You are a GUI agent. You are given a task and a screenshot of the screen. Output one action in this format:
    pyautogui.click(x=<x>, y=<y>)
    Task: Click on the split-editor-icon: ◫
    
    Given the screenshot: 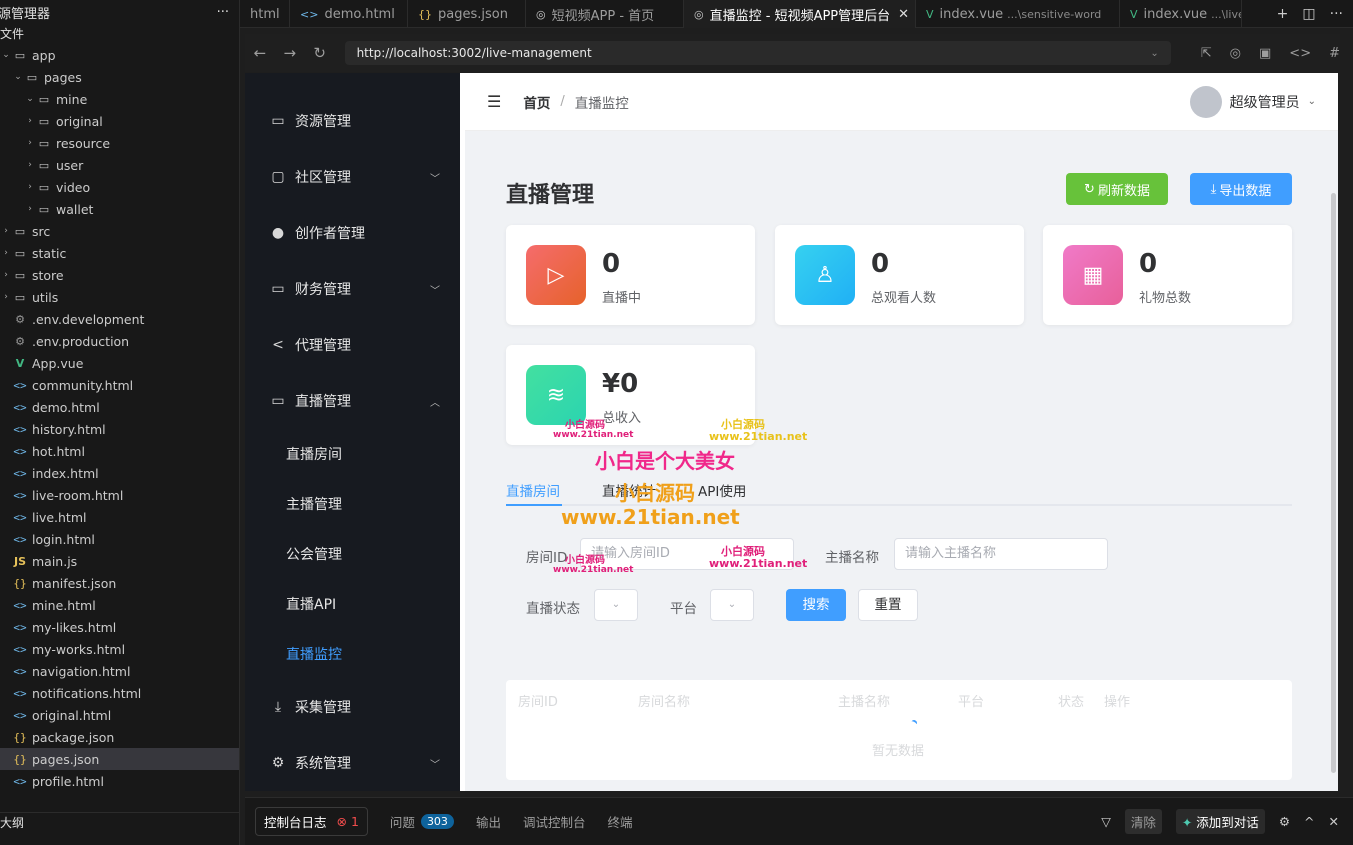 What is the action you would take?
    pyautogui.click(x=1308, y=14)
    